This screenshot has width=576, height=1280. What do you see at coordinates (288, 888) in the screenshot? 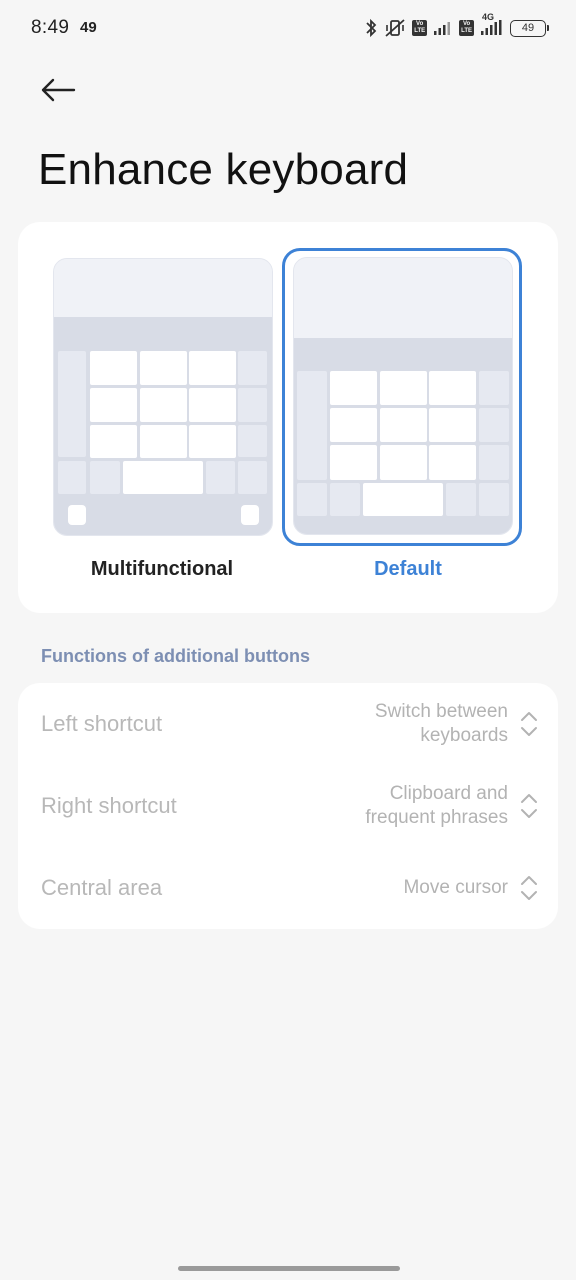
I see `setting-row-central-area: Central area Move cursor` at bounding box center [288, 888].